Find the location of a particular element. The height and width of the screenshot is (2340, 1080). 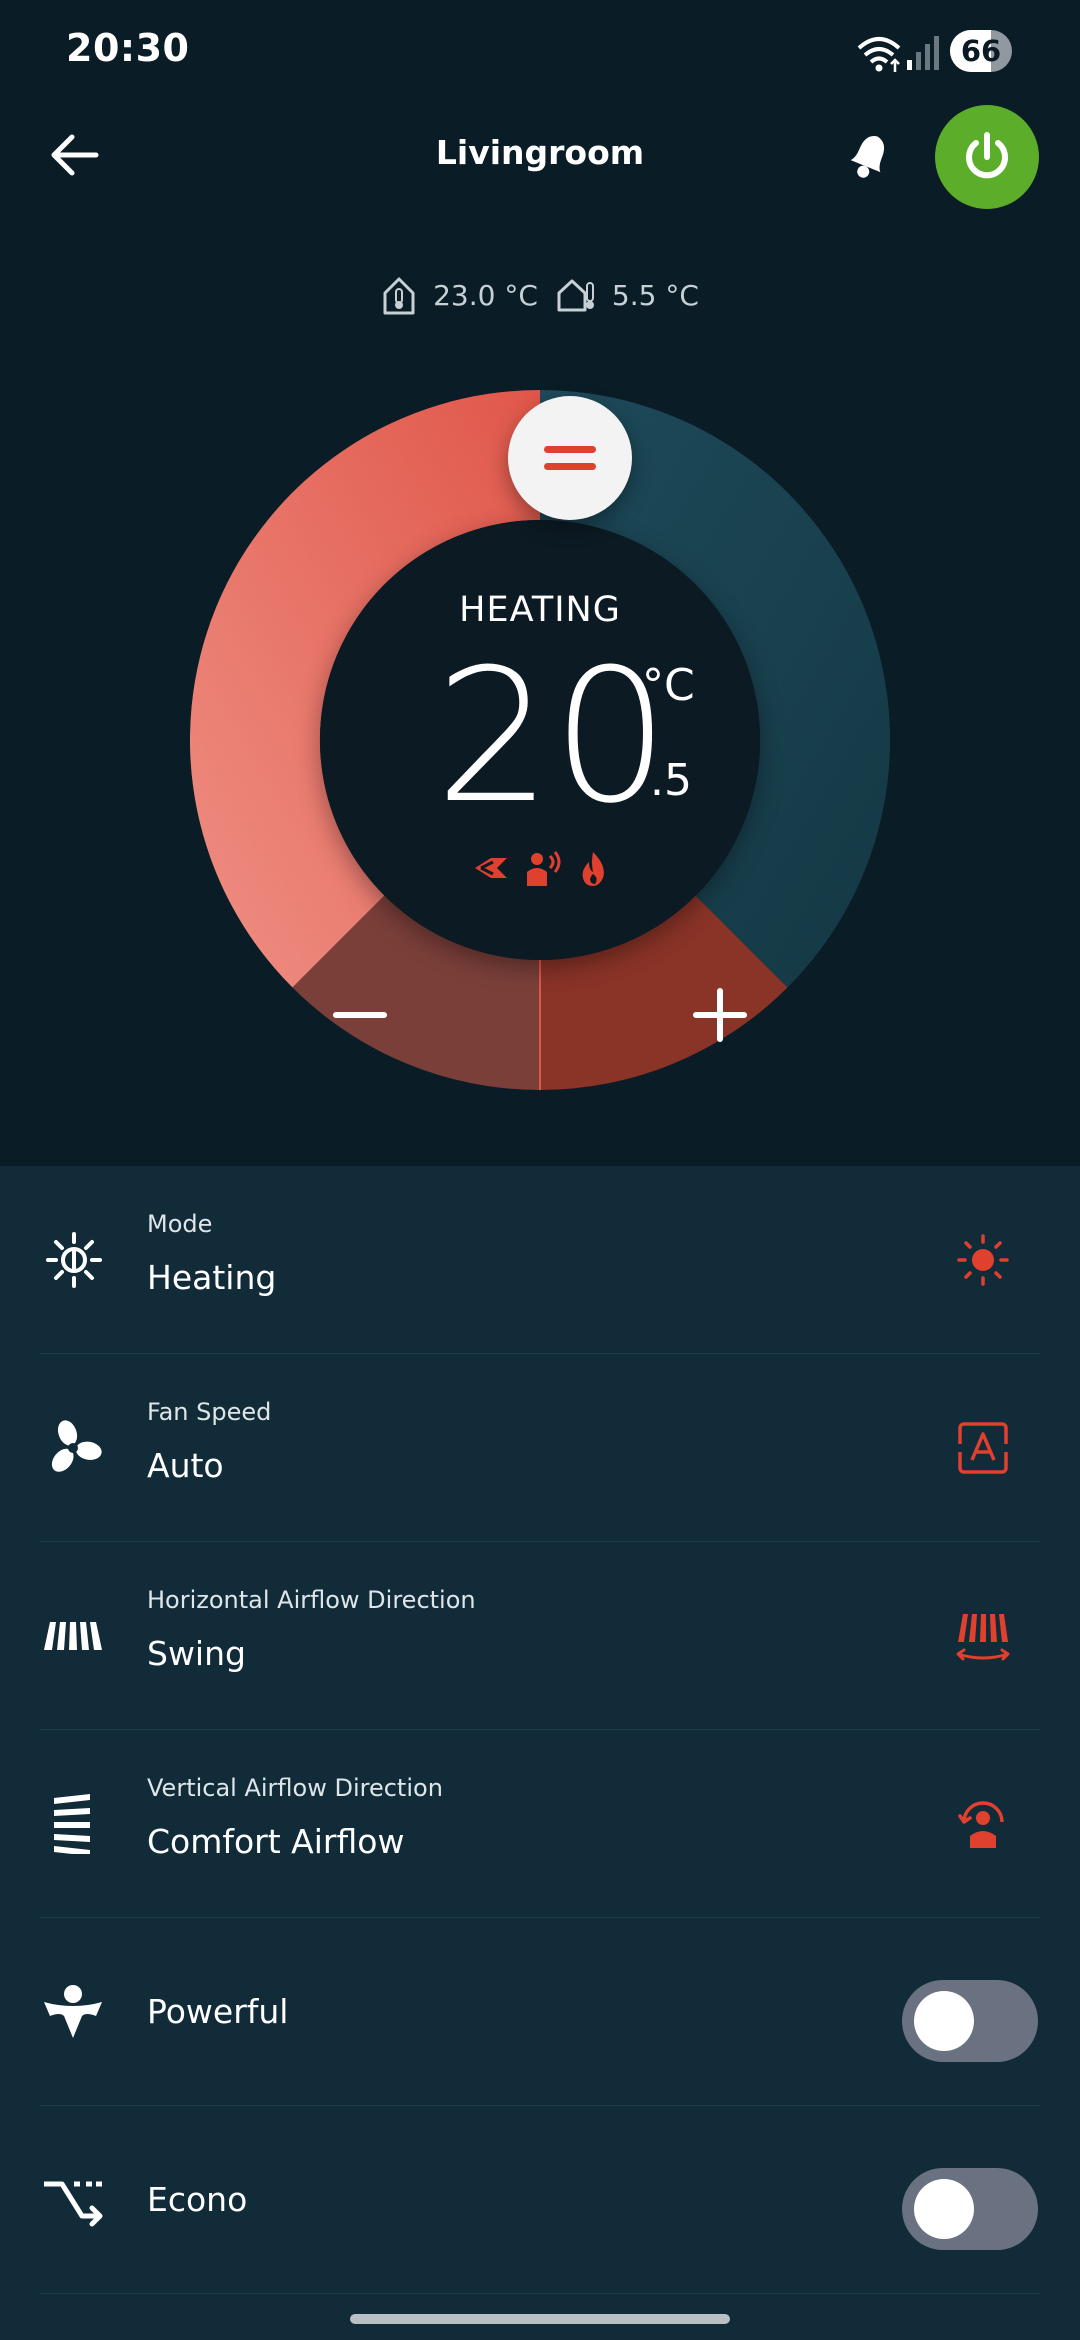

horizontal-airflow-row: Horizontal Airflow Direction Swing is located at coordinates (540, 1636).